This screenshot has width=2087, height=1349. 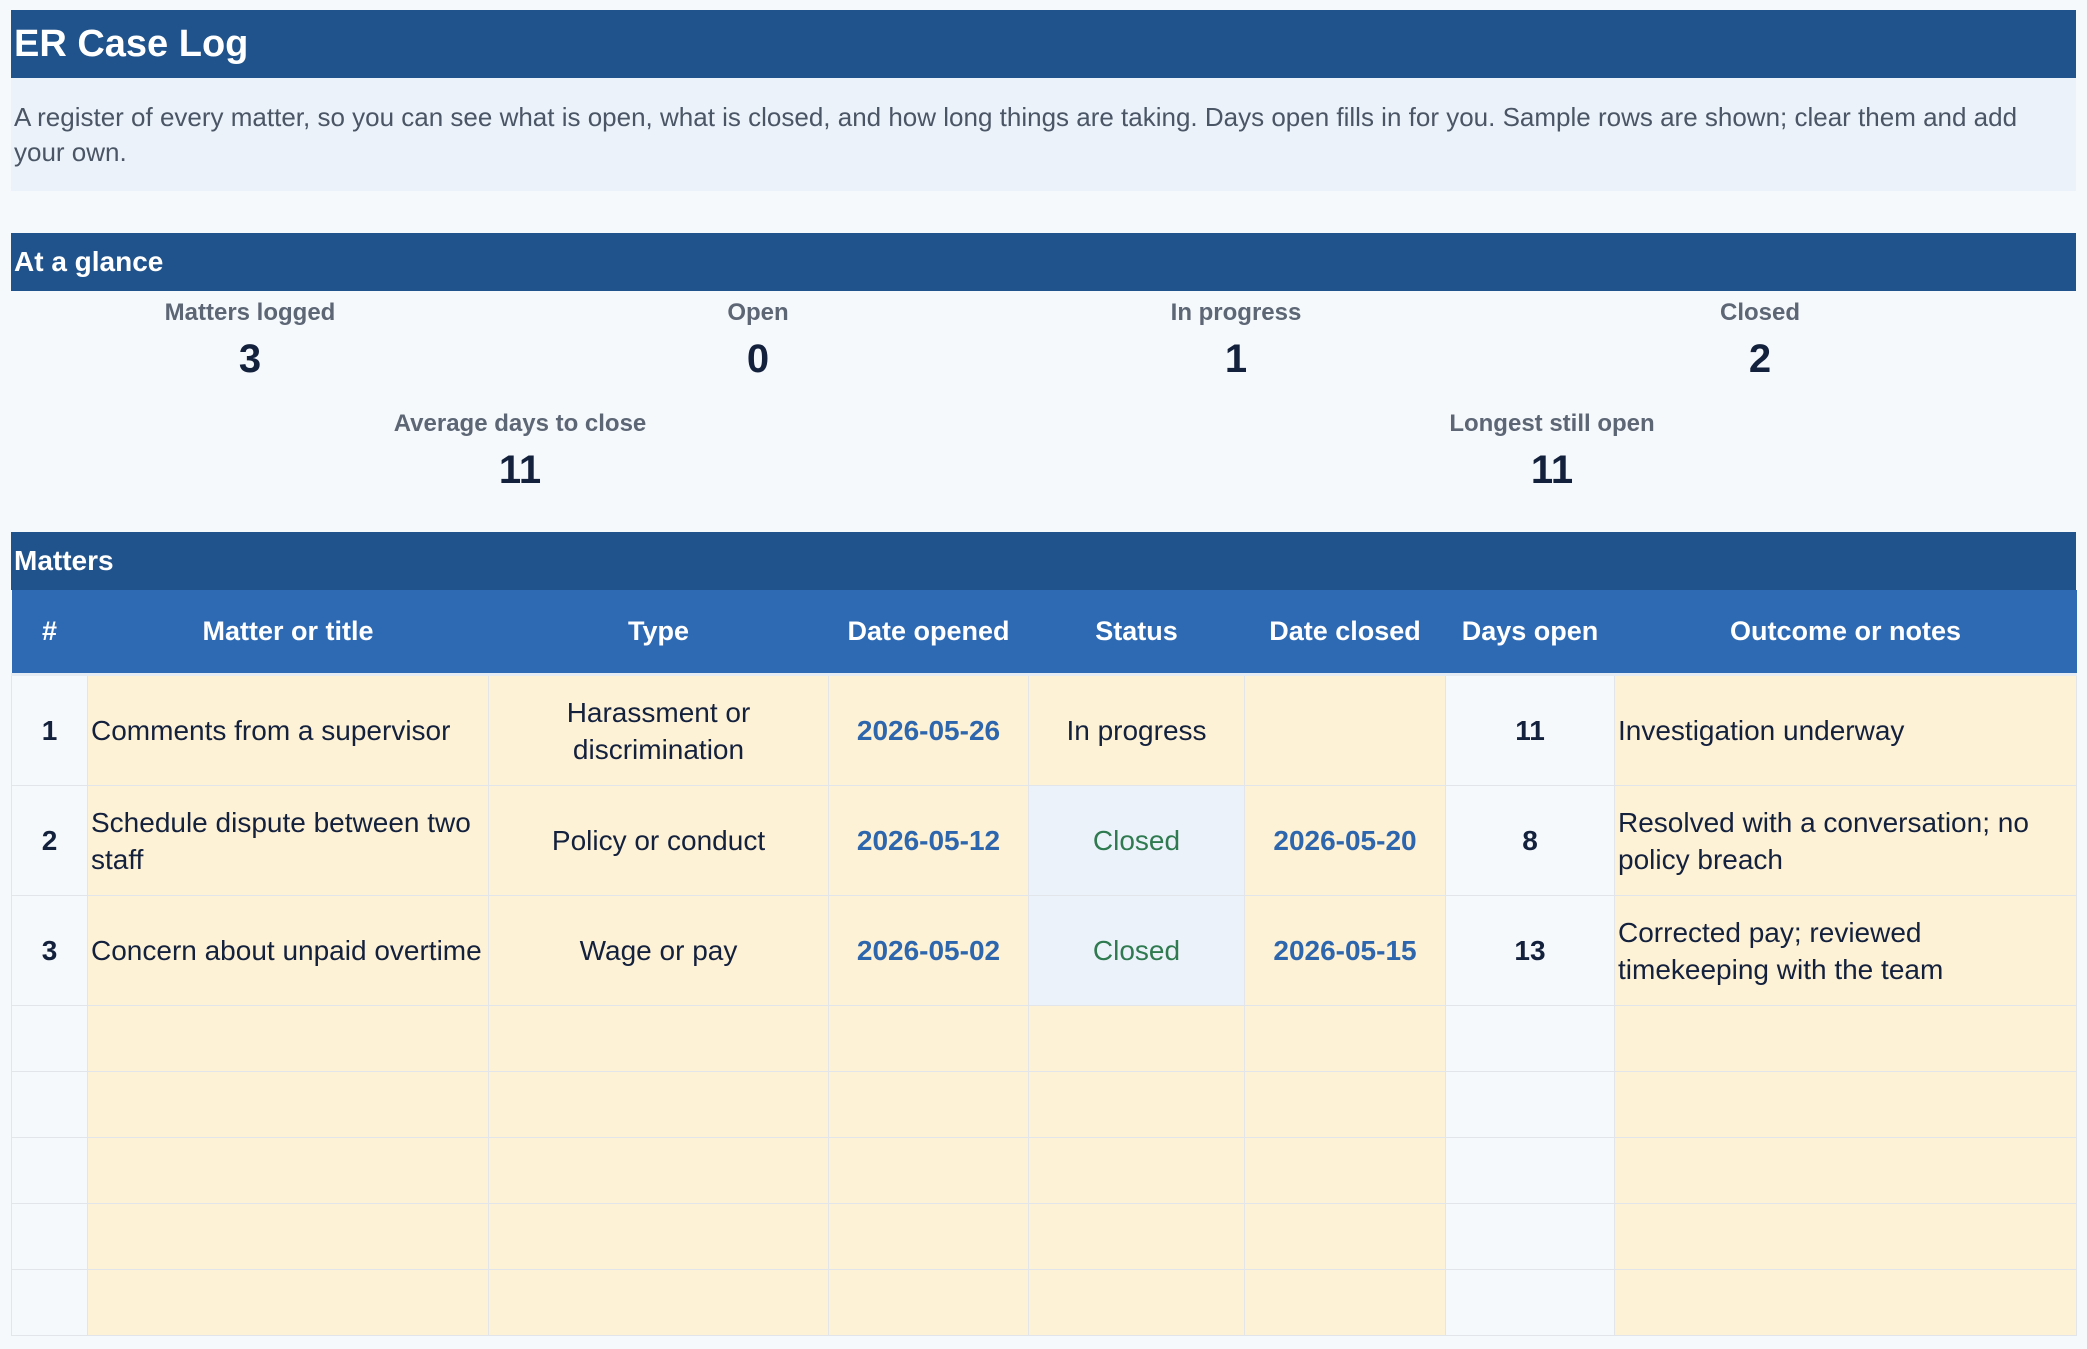 What do you see at coordinates (520, 423) in the screenshot?
I see `stat-label: Average days to close` at bounding box center [520, 423].